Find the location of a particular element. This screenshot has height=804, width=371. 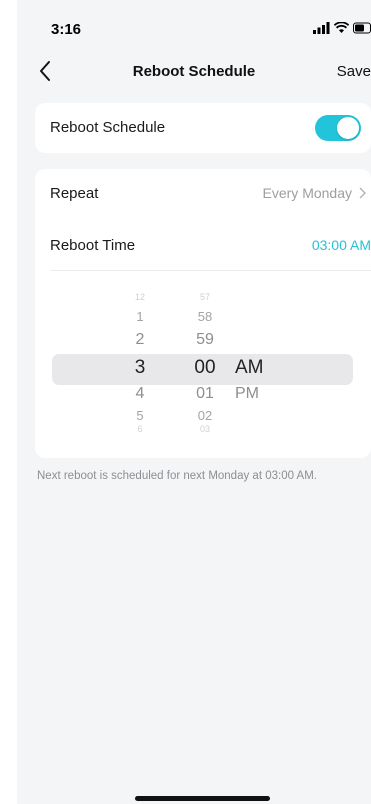

period-option: PM is located at coordinates (260, 394).